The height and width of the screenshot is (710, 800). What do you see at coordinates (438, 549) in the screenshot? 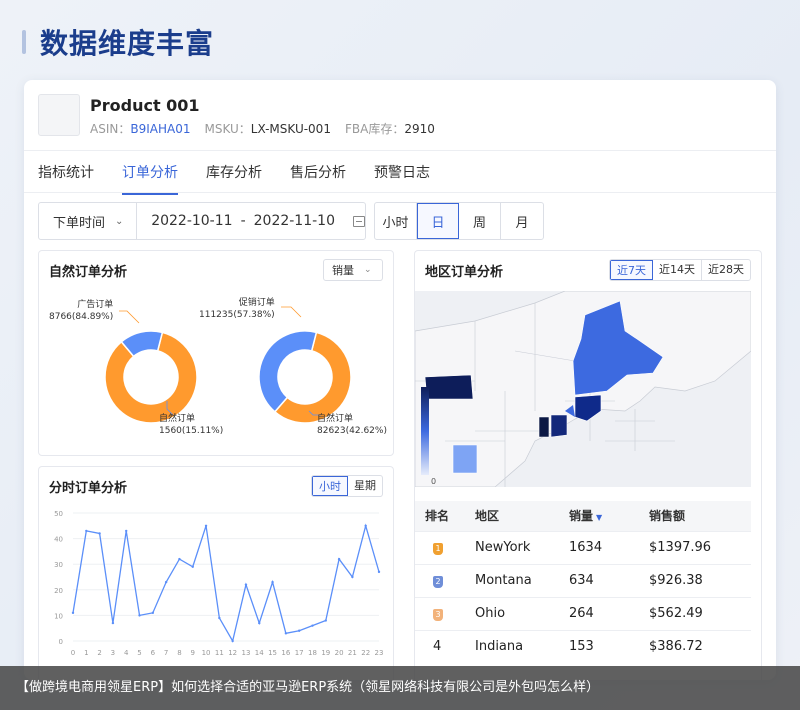
I see `gold-medal-icon: 1` at bounding box center [438, 549].